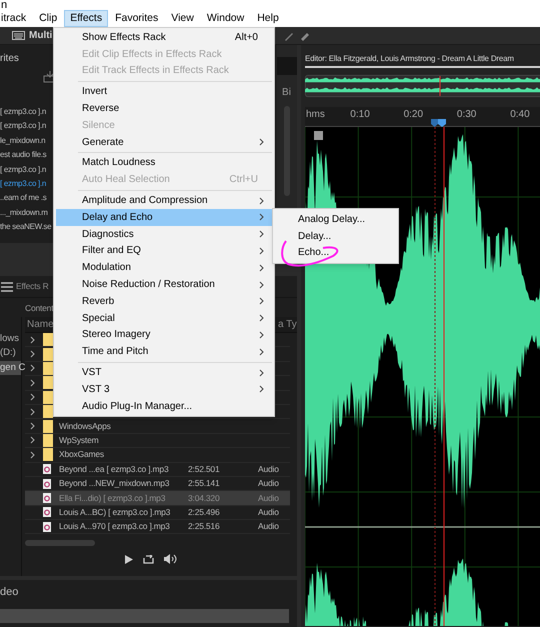 This screenshot has width=540, height=627. I want to click on content-label: Content, so click(39, 308).